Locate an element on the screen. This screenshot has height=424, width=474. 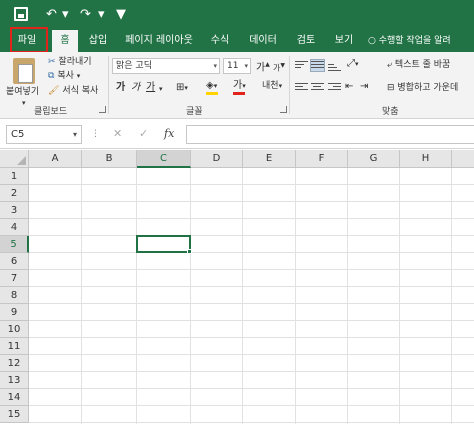
tab-page-layout: 페이지 레이아웃 is located at coordinates (159, 41).